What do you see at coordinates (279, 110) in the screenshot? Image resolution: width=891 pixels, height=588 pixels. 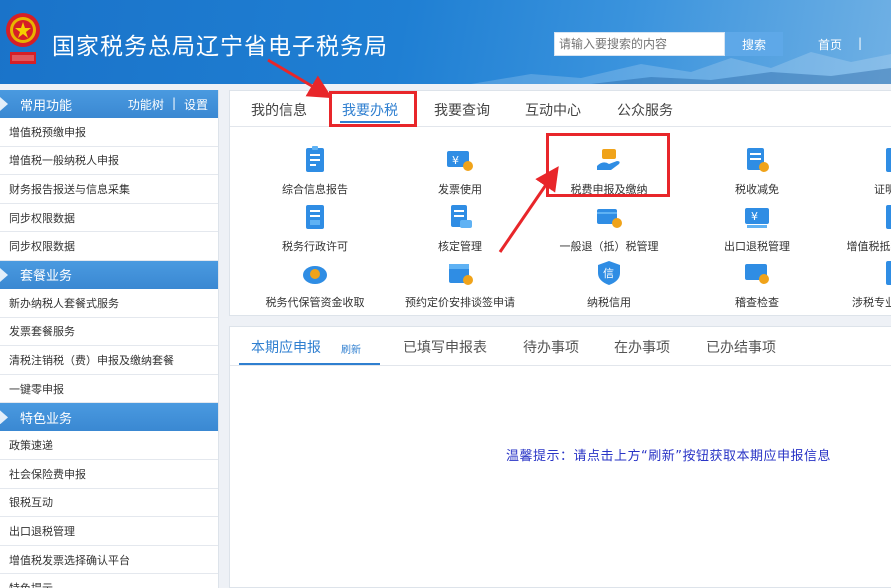 I see `tab-my-info: 我的信息` at bounding box center [279, 110].